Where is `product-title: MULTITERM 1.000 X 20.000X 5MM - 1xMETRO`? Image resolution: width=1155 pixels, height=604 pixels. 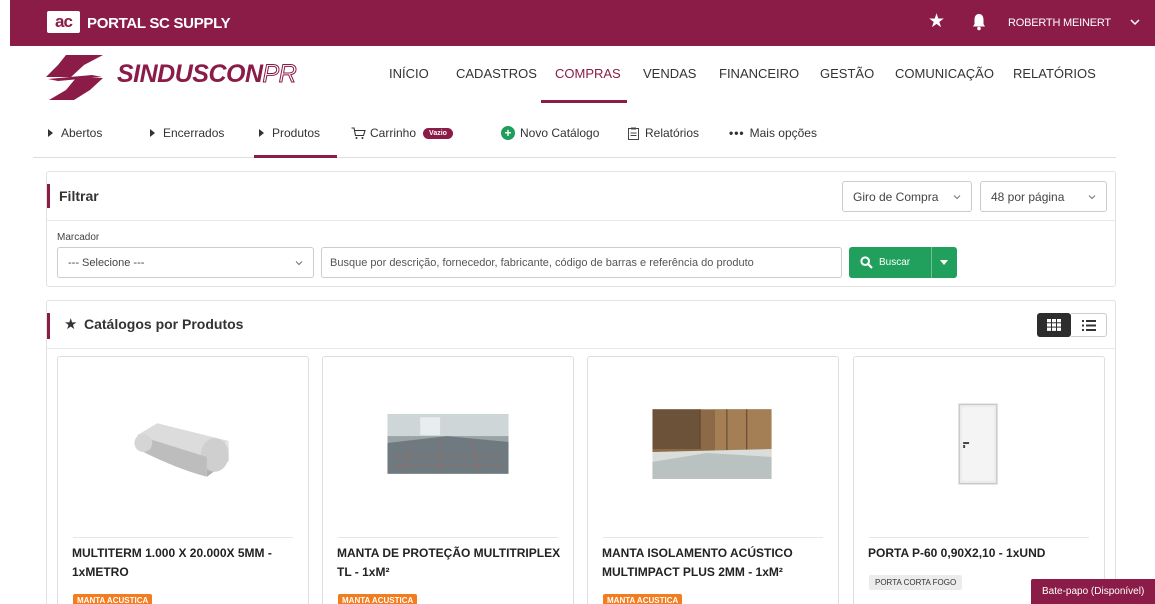
product-title: MULTITERM 1.000 X 20.000X 5MM - 1xMETRO is located at coordinates (184, 563).